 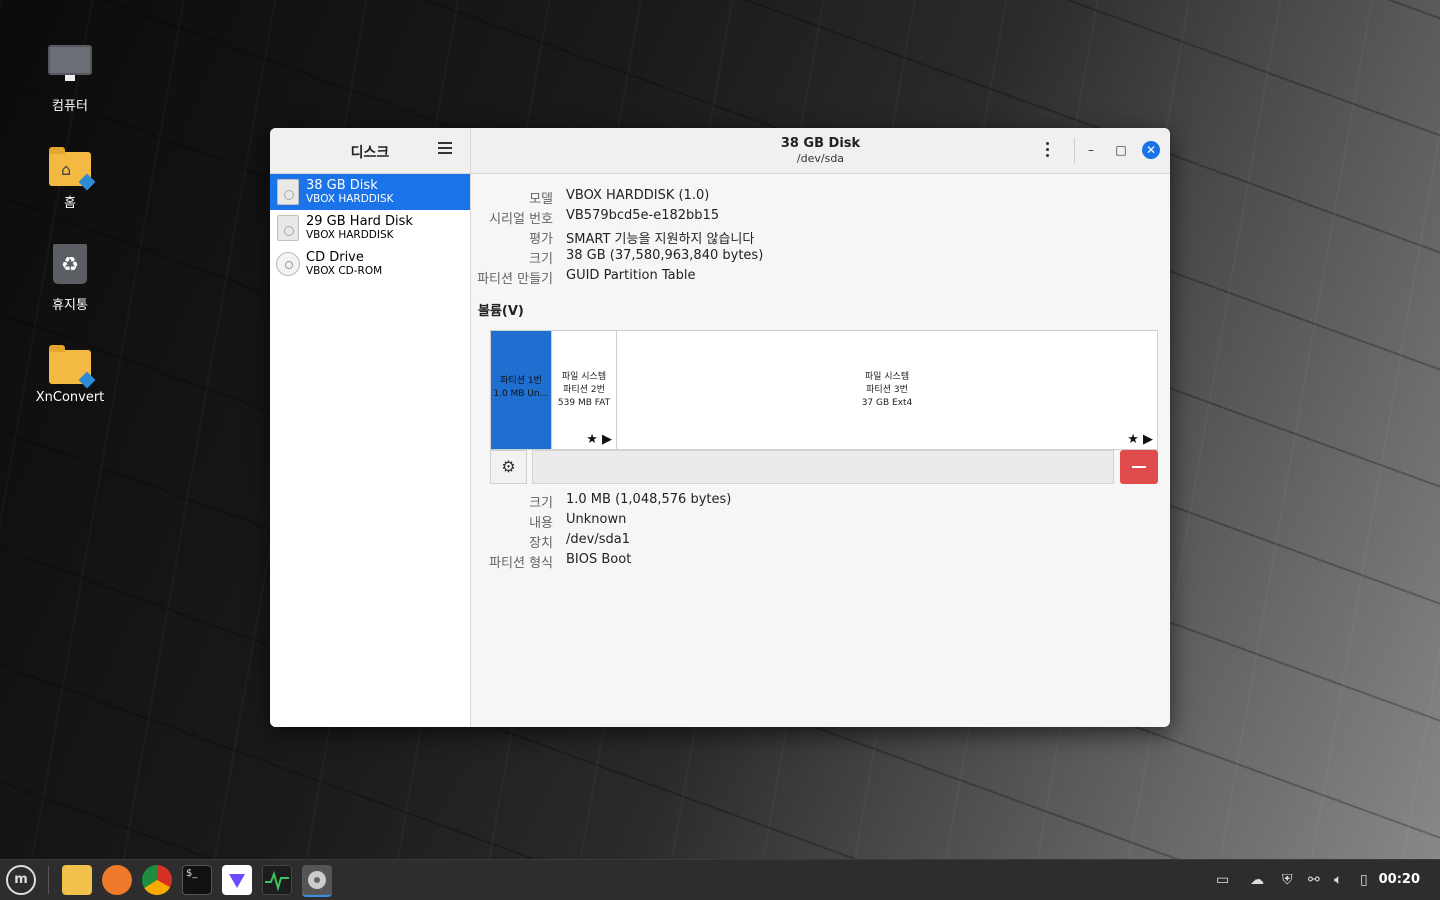 I want to click on partition-3: 파일 시스템 파티션 3번 37 GB Ext4 ★ ▶, so click(x=887, y=390).